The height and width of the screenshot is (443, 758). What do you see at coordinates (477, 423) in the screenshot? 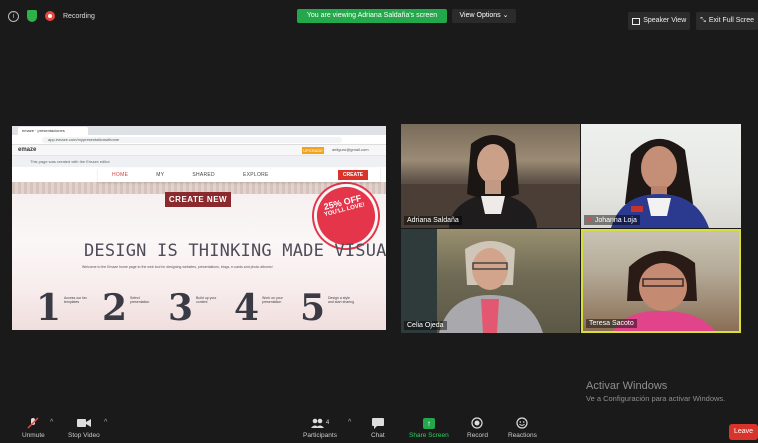
I see `record-icon` at bounding box center [477, 423].